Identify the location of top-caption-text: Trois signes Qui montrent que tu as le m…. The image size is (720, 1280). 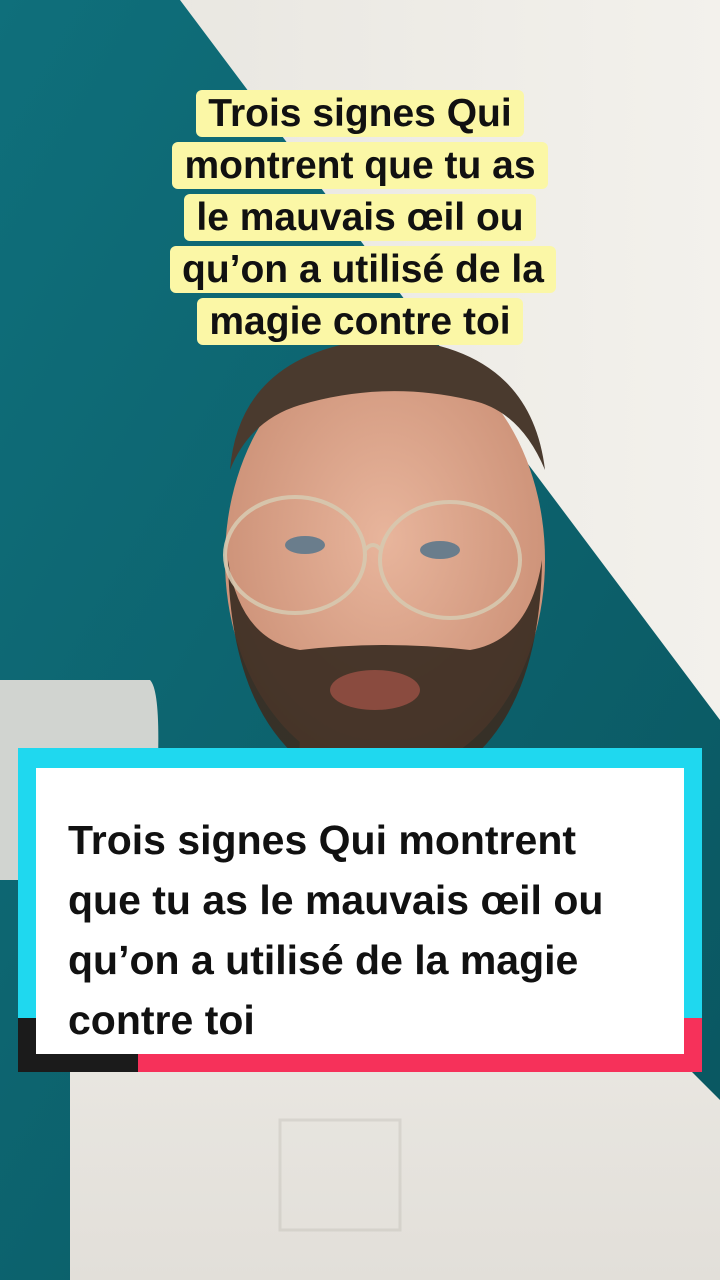
(363, 217).